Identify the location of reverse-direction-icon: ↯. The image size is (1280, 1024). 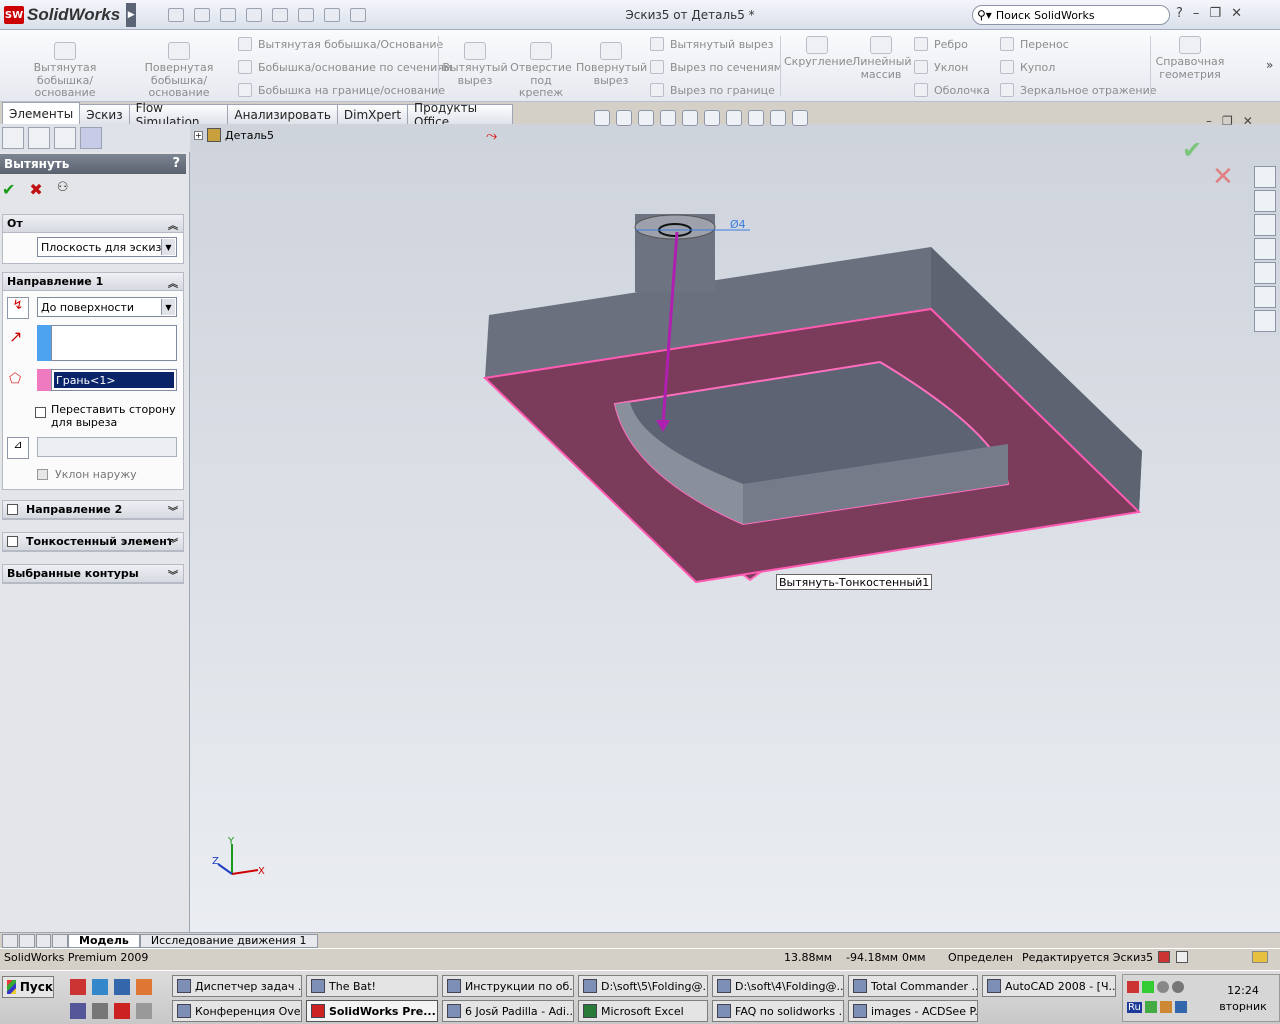
(18, 308).